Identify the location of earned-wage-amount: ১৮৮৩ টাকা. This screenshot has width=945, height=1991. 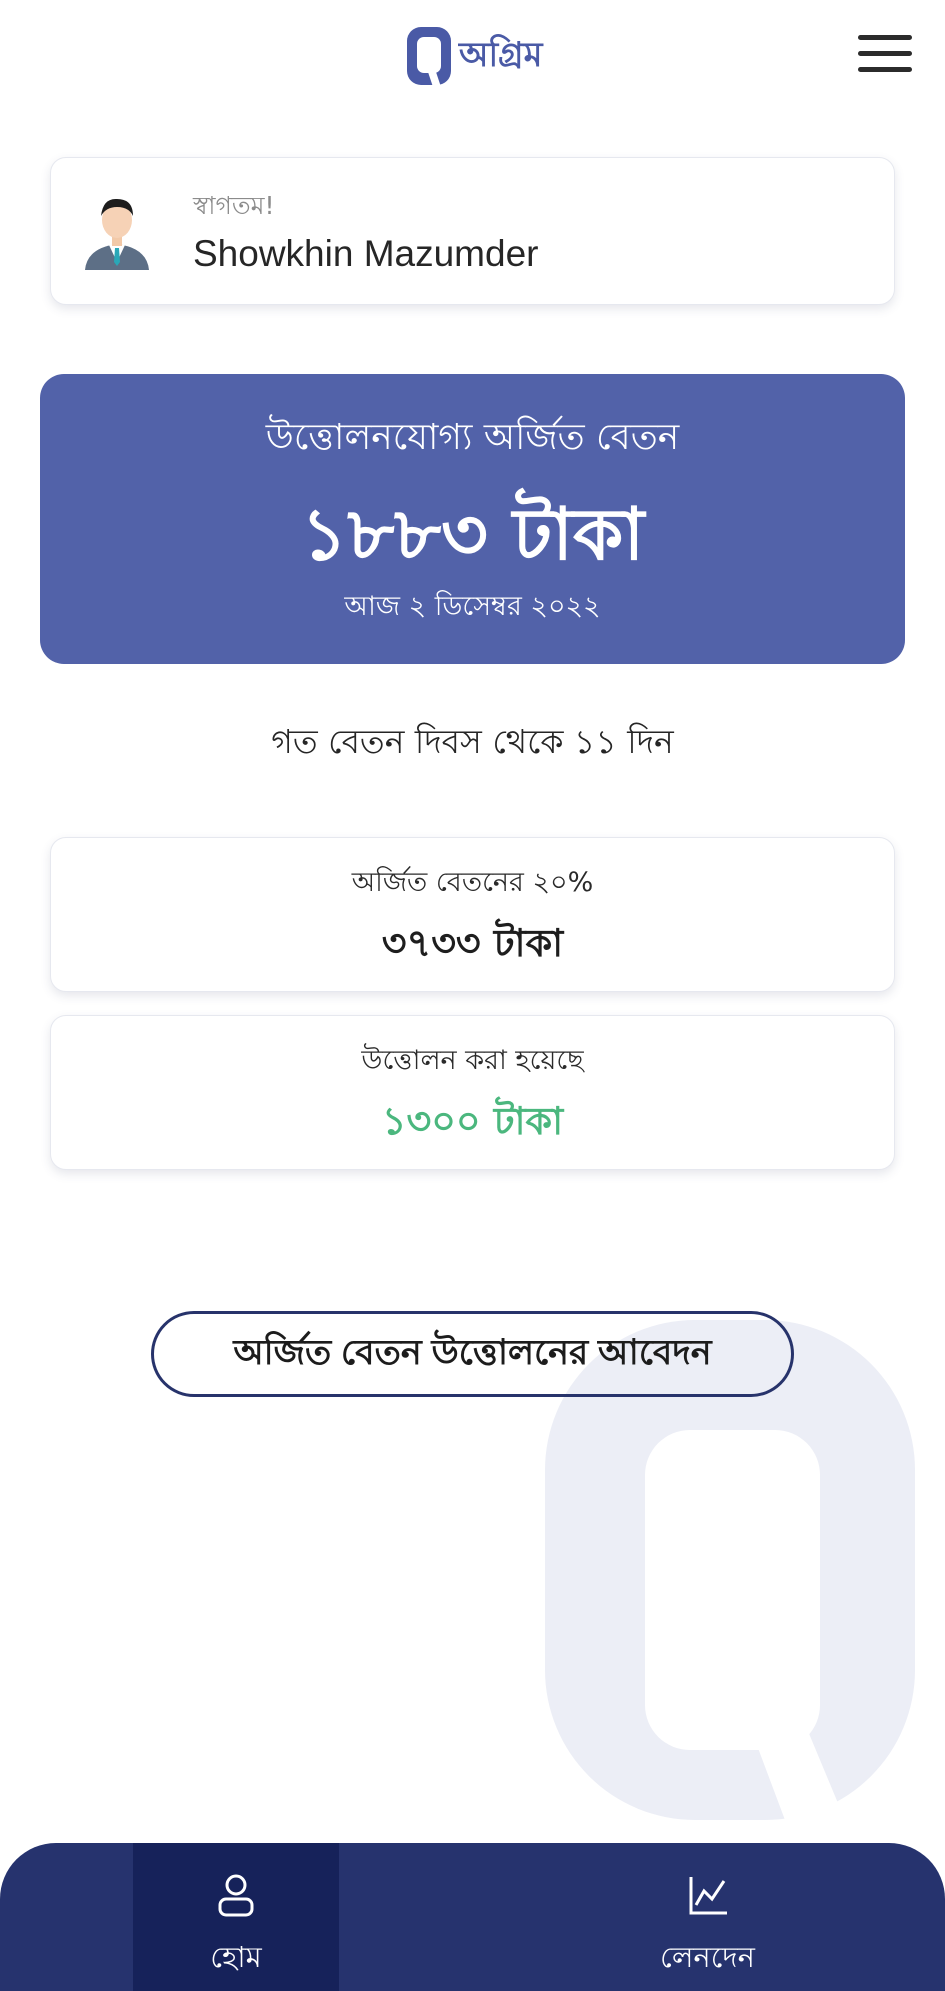
(472, 534).